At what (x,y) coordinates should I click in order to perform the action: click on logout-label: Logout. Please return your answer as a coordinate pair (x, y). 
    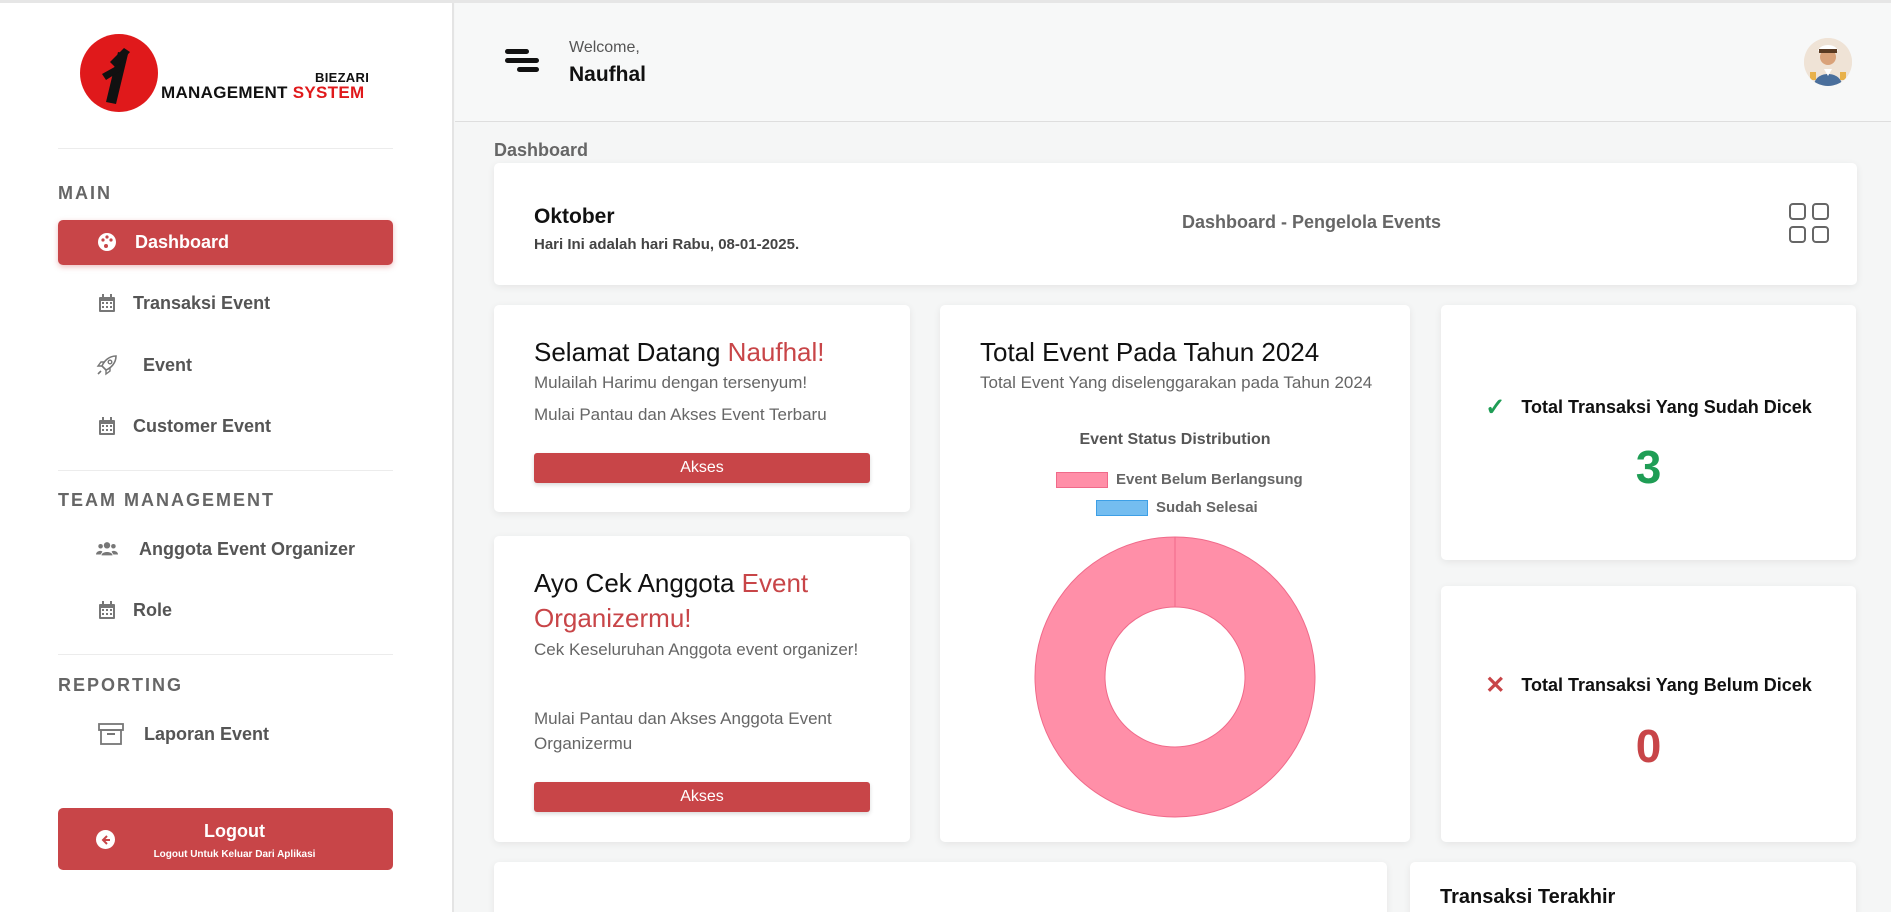
    Looking at the image, I should click on (234, 831).